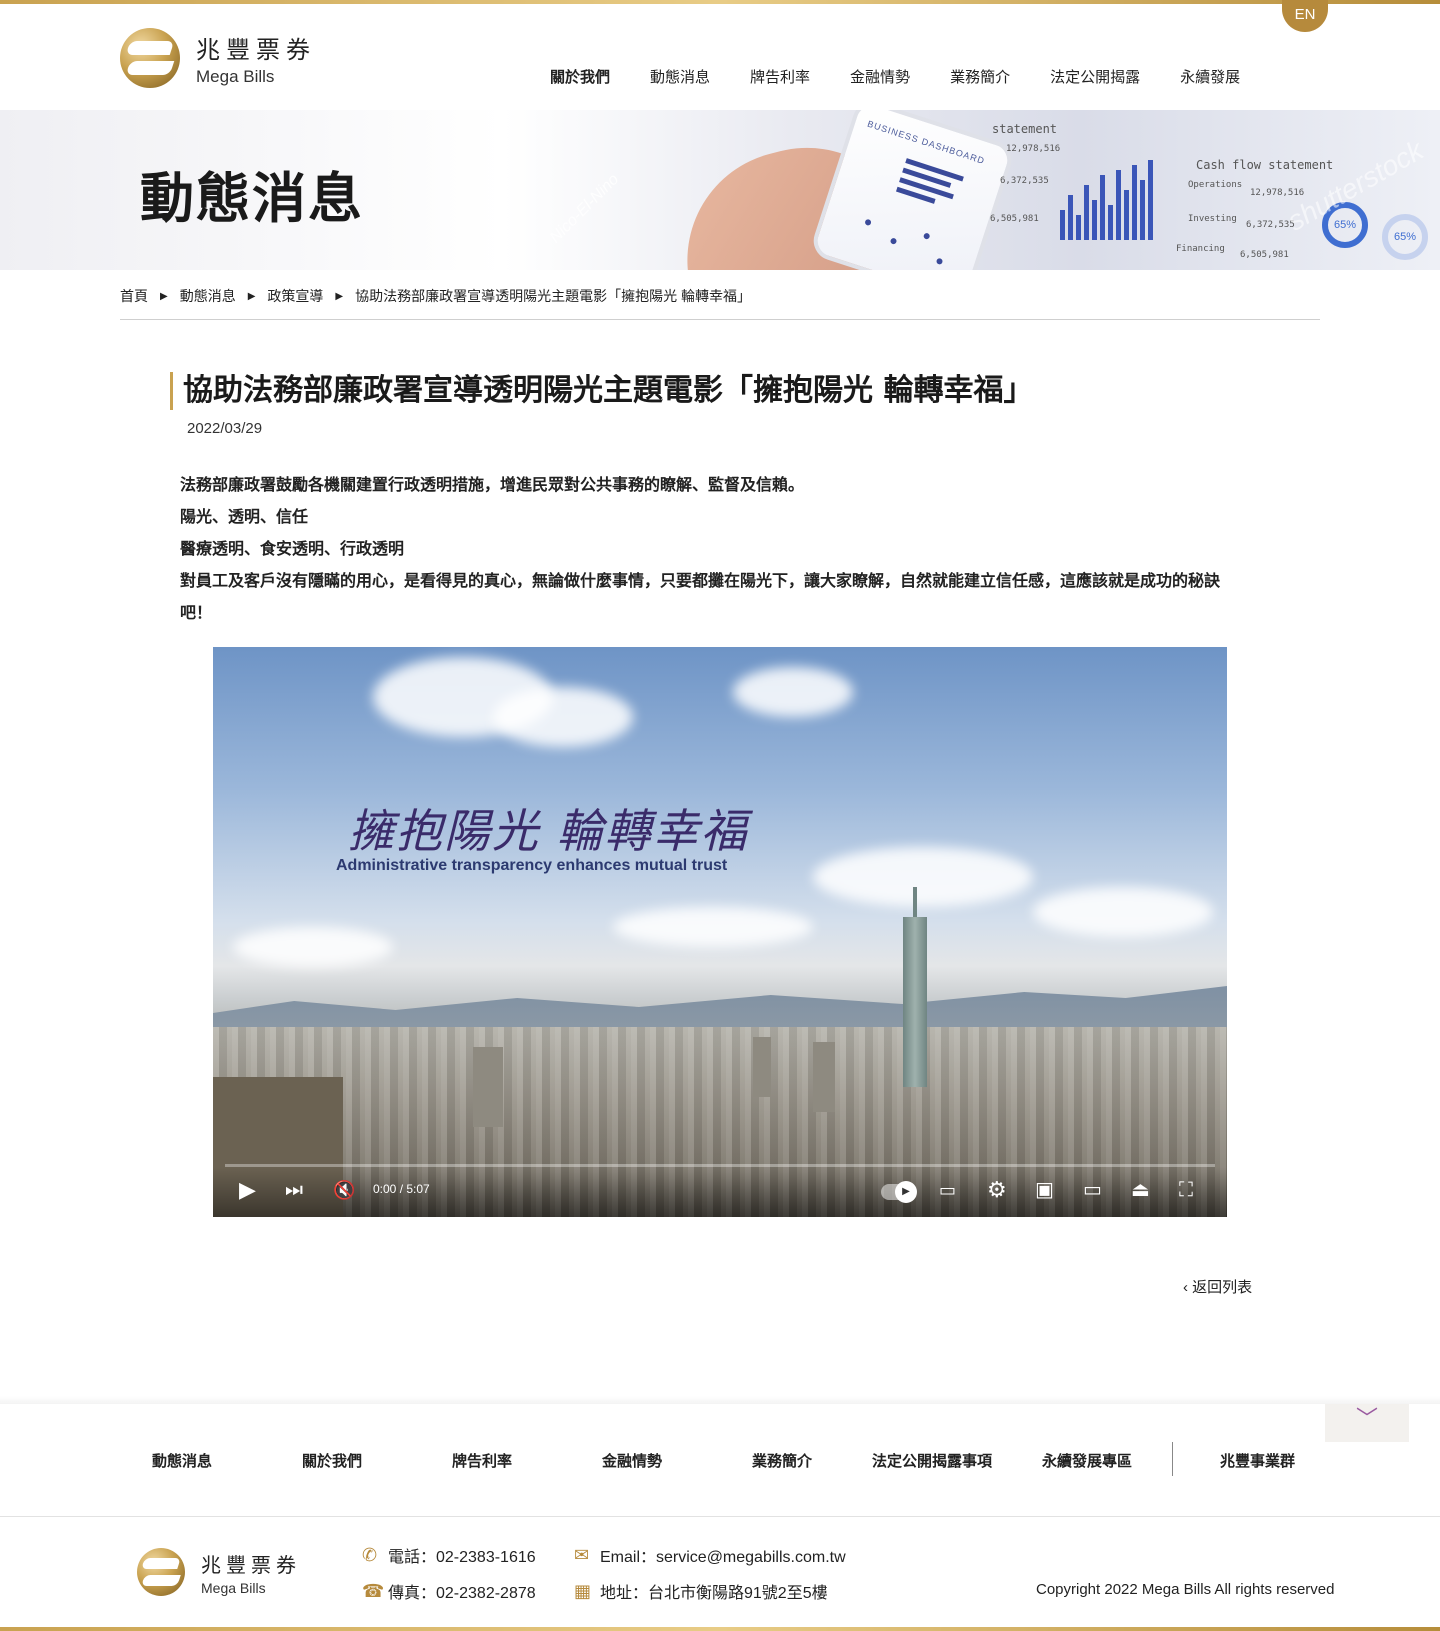 This screenshot has height=1631, width=1440. Describe the element at coordinates (932, 1460) in the screenshot. I see `footer-nav-disclosure: 法定公開揭露事項` at that location.